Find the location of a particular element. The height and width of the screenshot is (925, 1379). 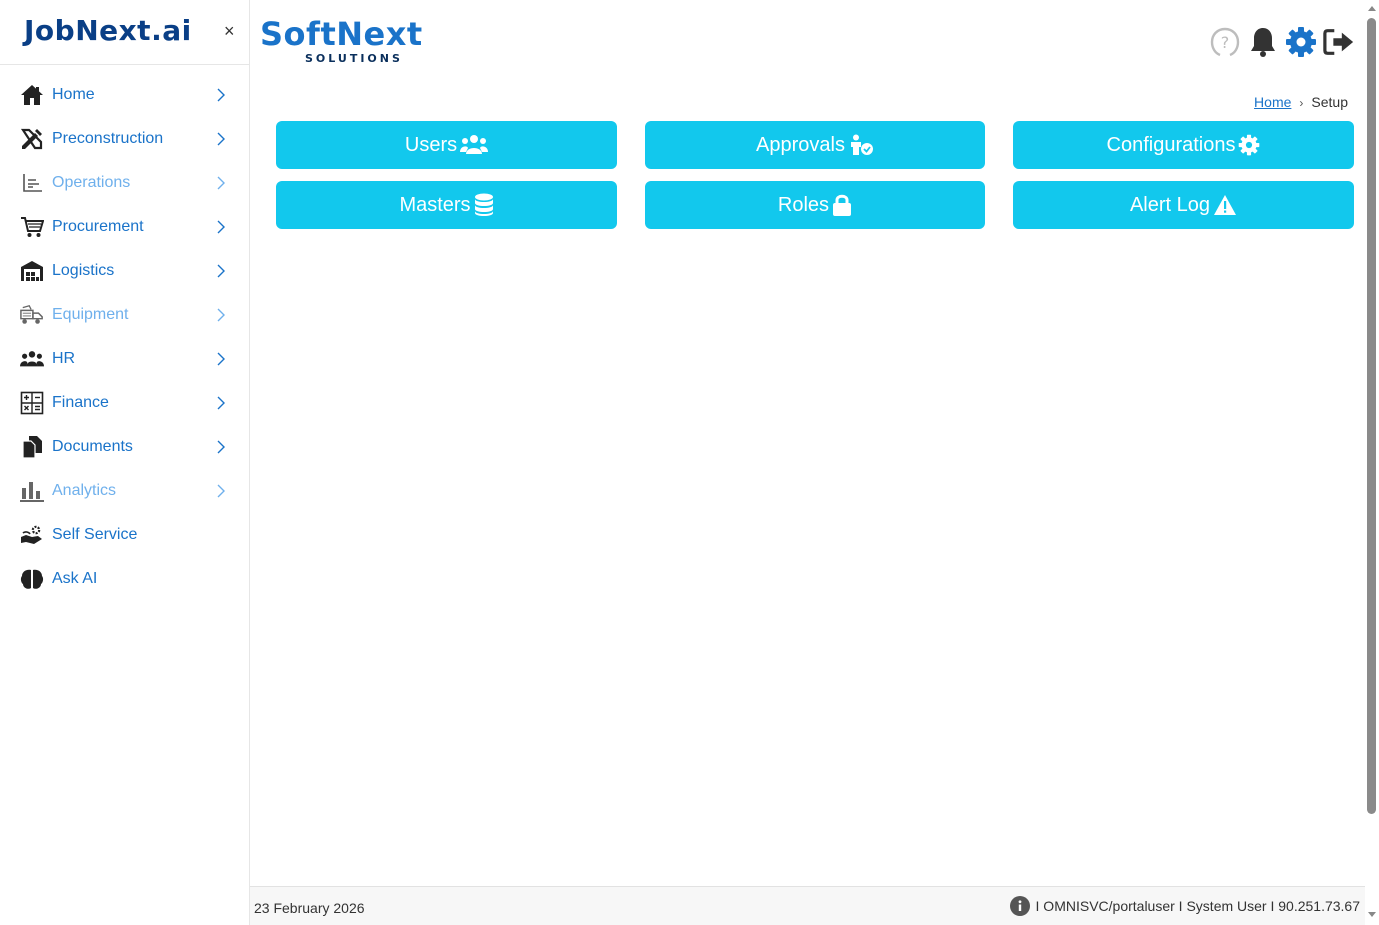

brain-icon is located at coordinates (32, 579).